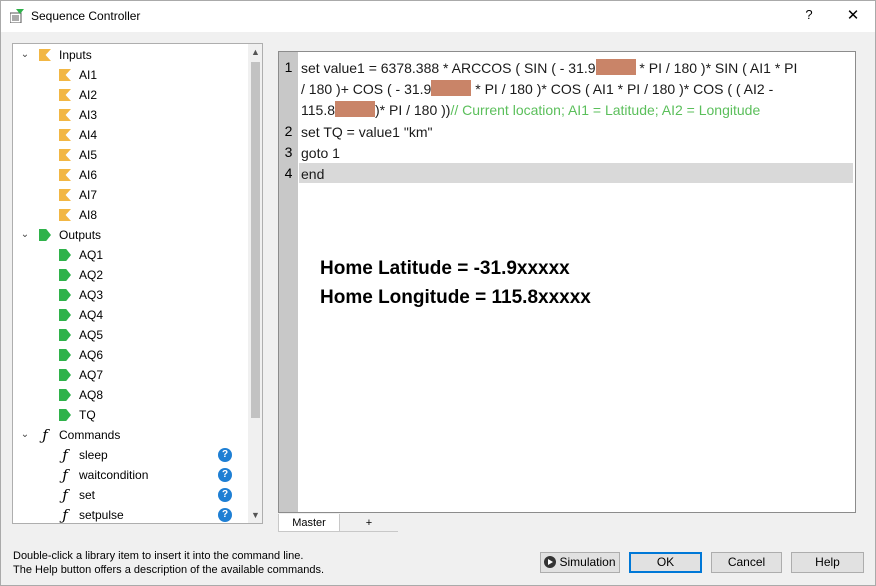 Image resolution: width=876 pixels, height=586 pixels. Describe the element at coordinates (91, 275) in the screenshot. I see `tree-item-label: AQ2` at that location.